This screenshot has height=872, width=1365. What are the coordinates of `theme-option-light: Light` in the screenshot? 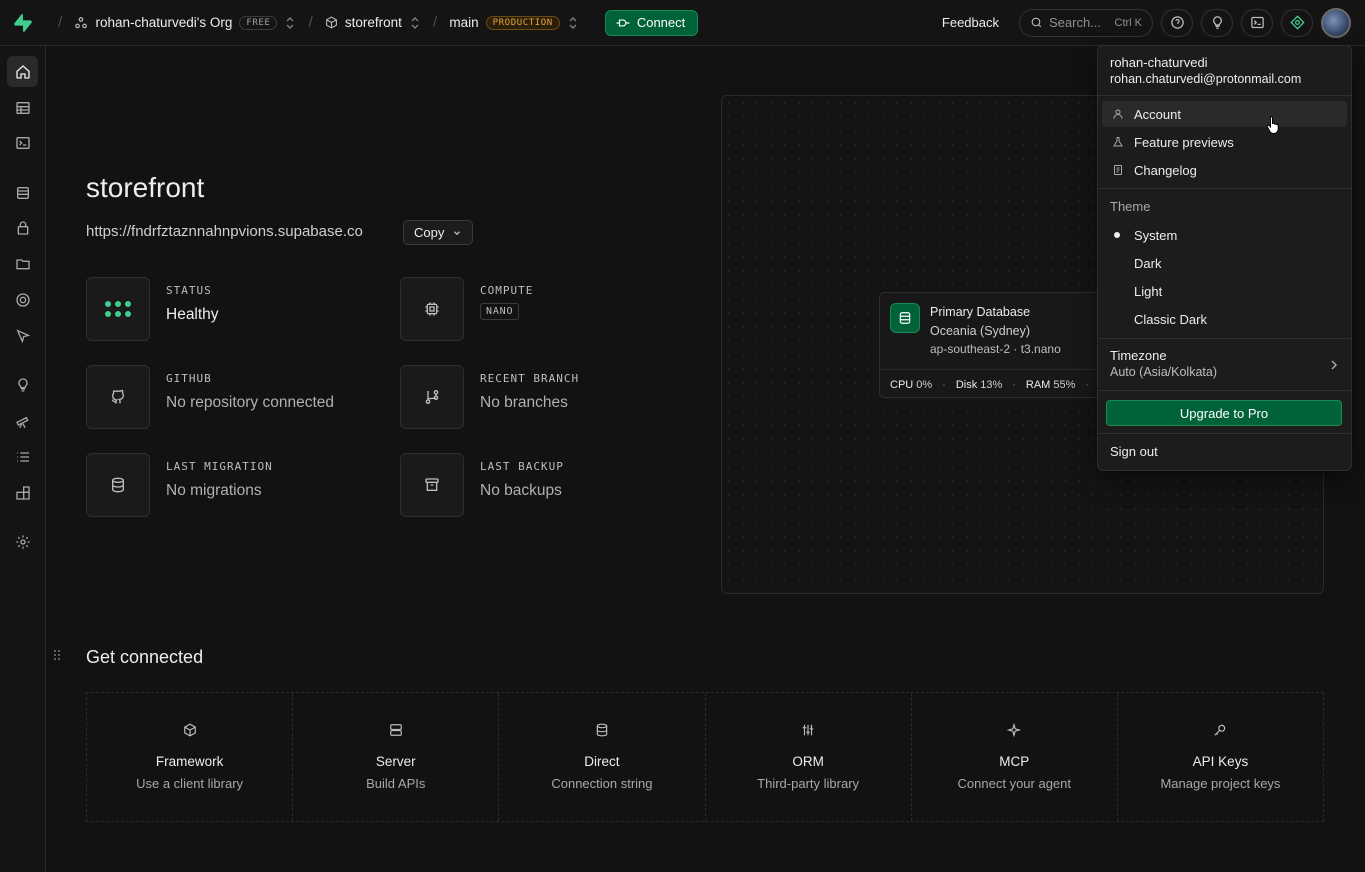 It's located at (1224, 291).